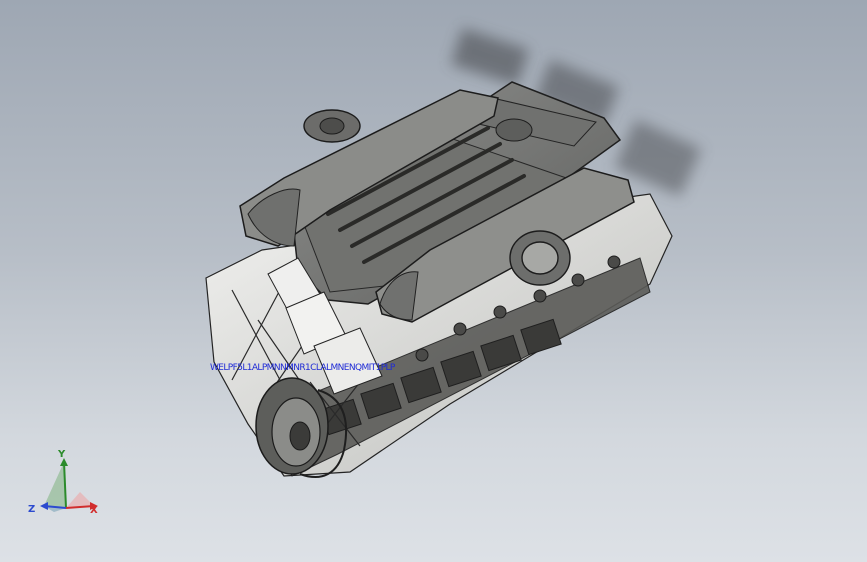 The height and width of the screenshot is (562, 867). I want to click on triad-y-label: Y, so click(62, 454).